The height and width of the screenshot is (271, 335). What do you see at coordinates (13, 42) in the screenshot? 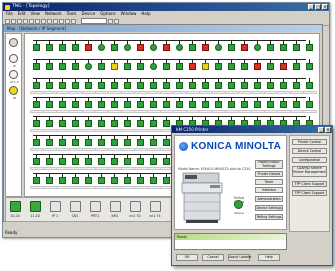
I see `shield-icon` at bounding box center [13, 42].